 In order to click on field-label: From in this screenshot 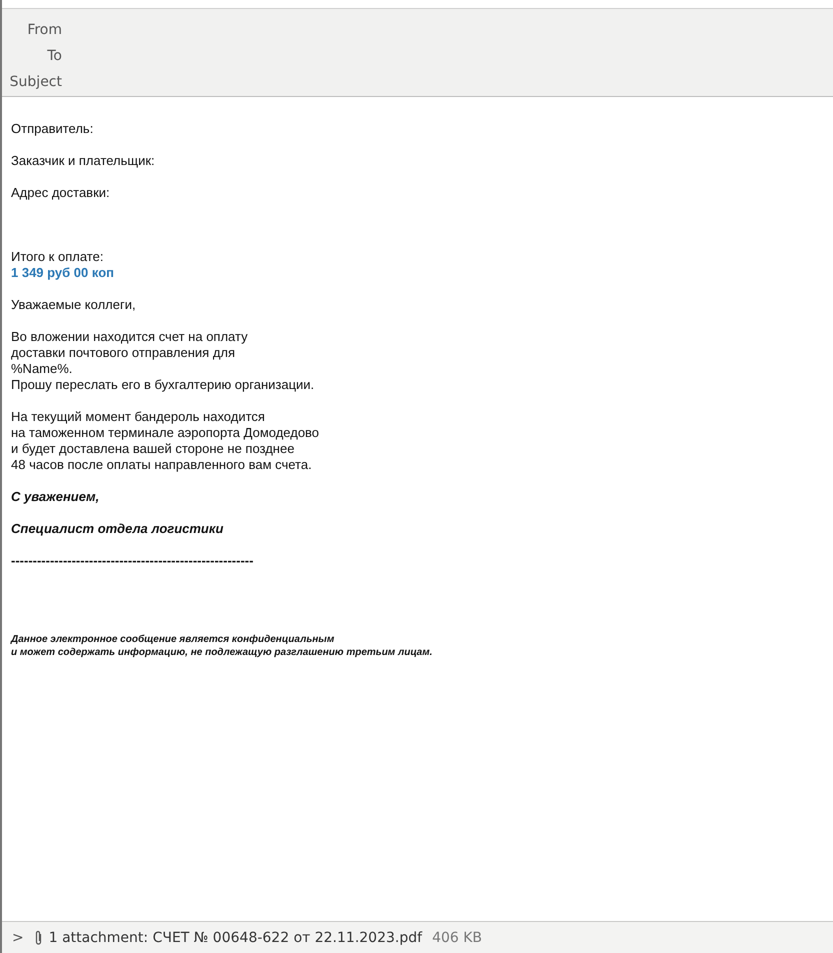, I will do `click(44, 30)`.